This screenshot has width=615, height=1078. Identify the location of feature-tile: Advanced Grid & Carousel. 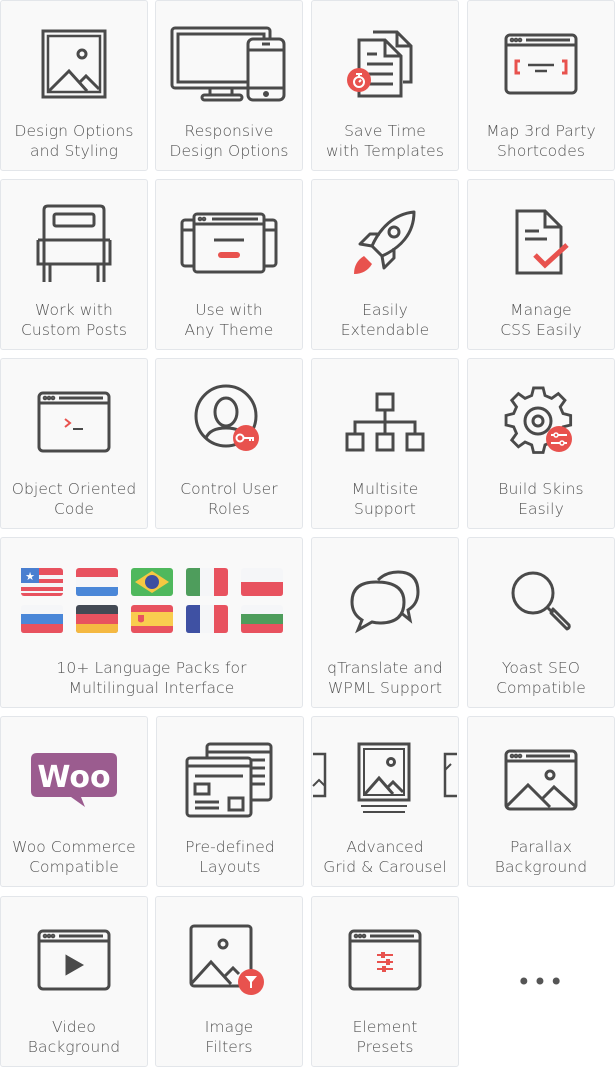
(385, 801).